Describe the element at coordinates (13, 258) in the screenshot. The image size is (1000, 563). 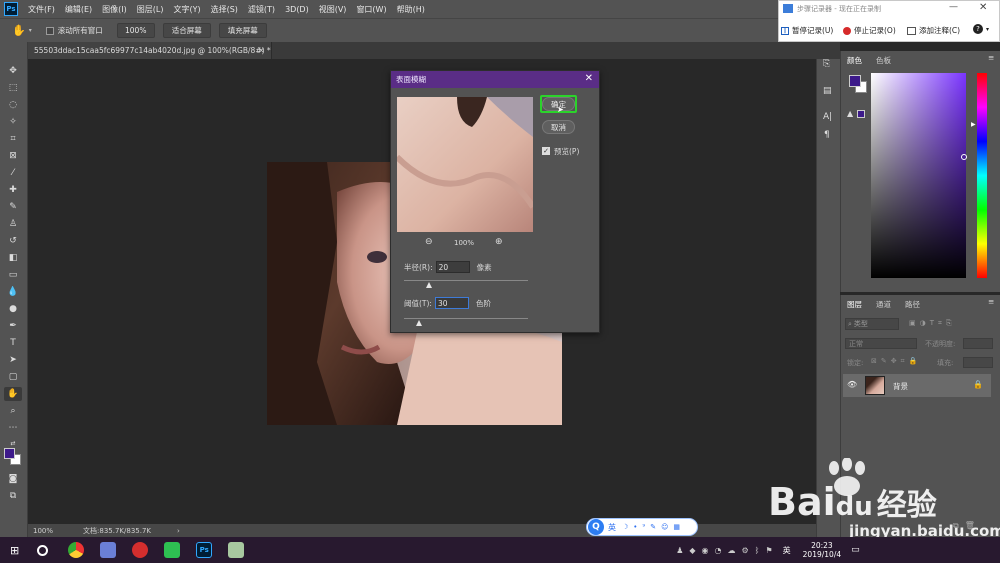
I see `eraser-tool-icon: ◧` at that location.